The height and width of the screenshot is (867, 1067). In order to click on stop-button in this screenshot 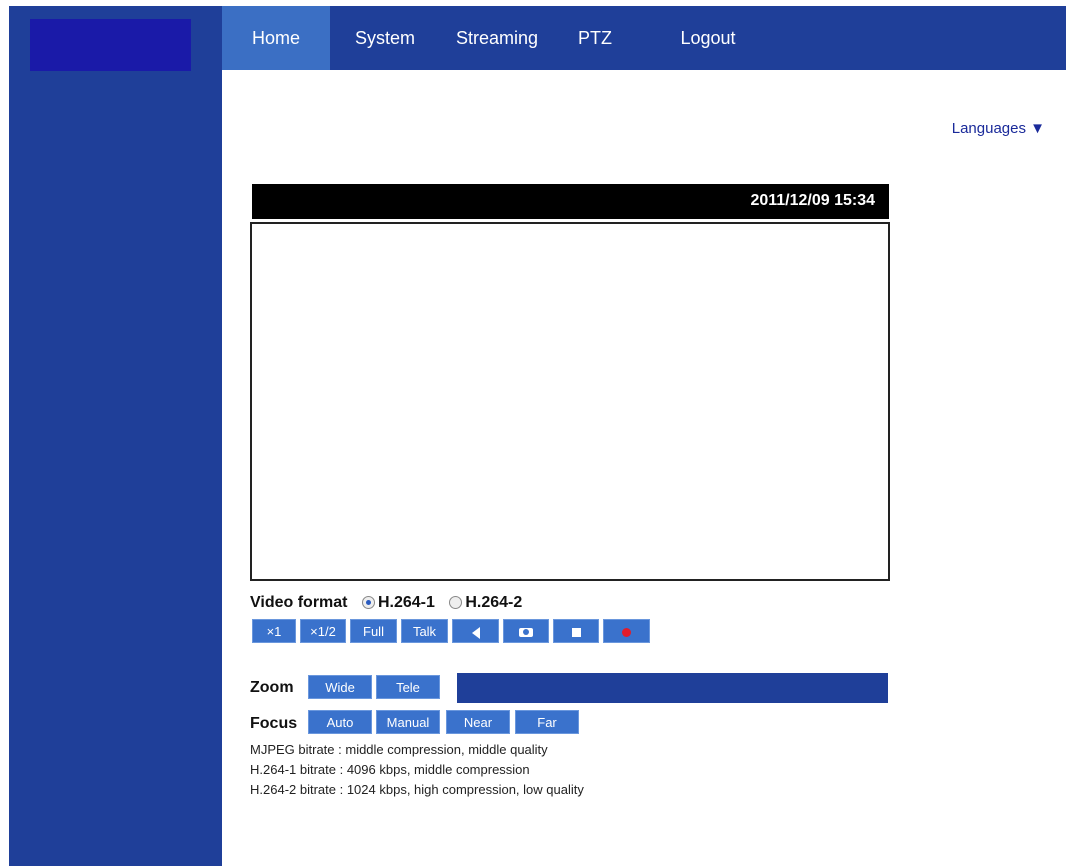, I will do `click(576, 631)`.